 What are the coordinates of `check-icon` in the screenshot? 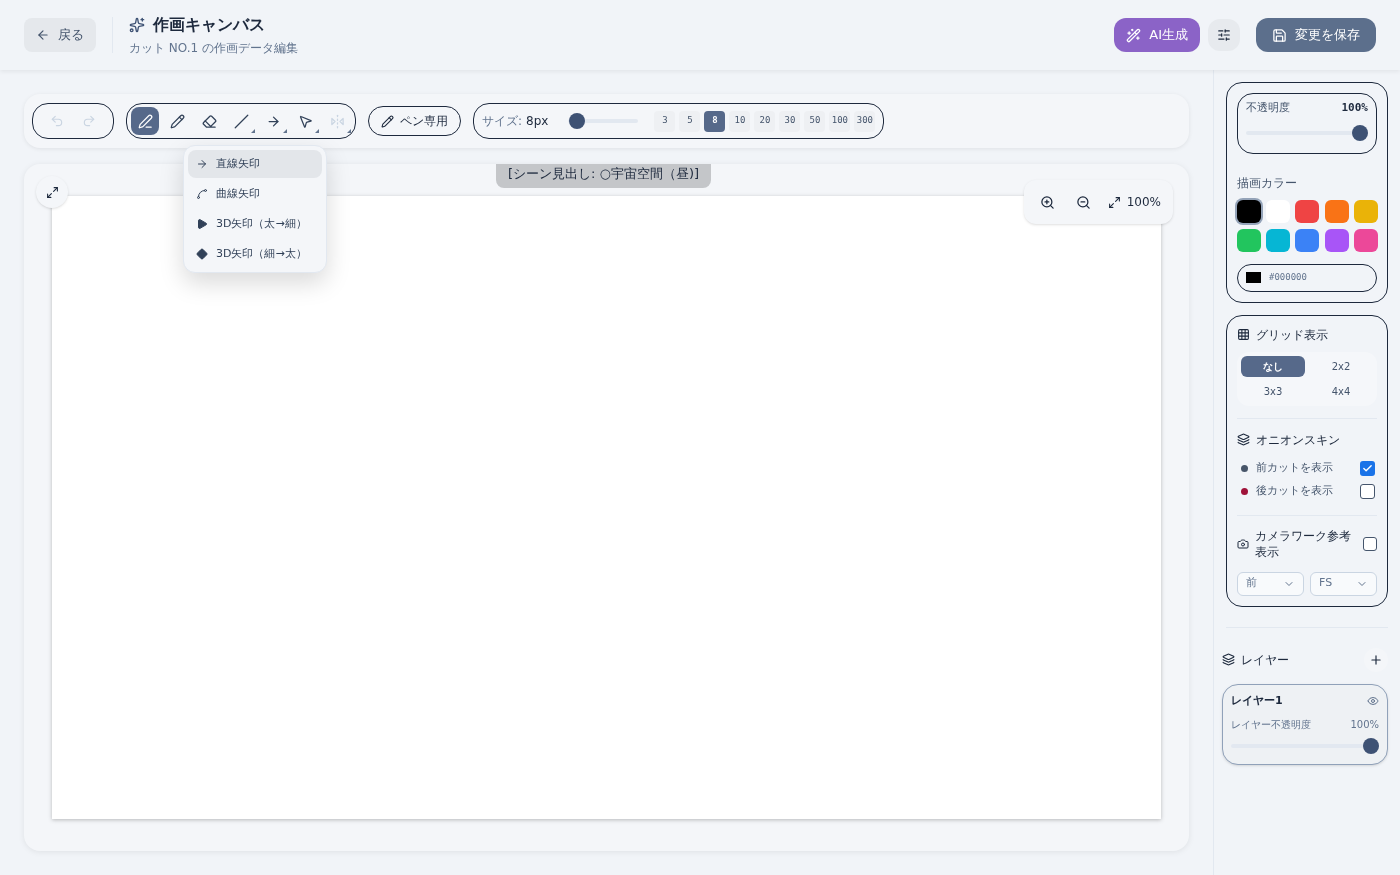 It's located at (1367, 468).